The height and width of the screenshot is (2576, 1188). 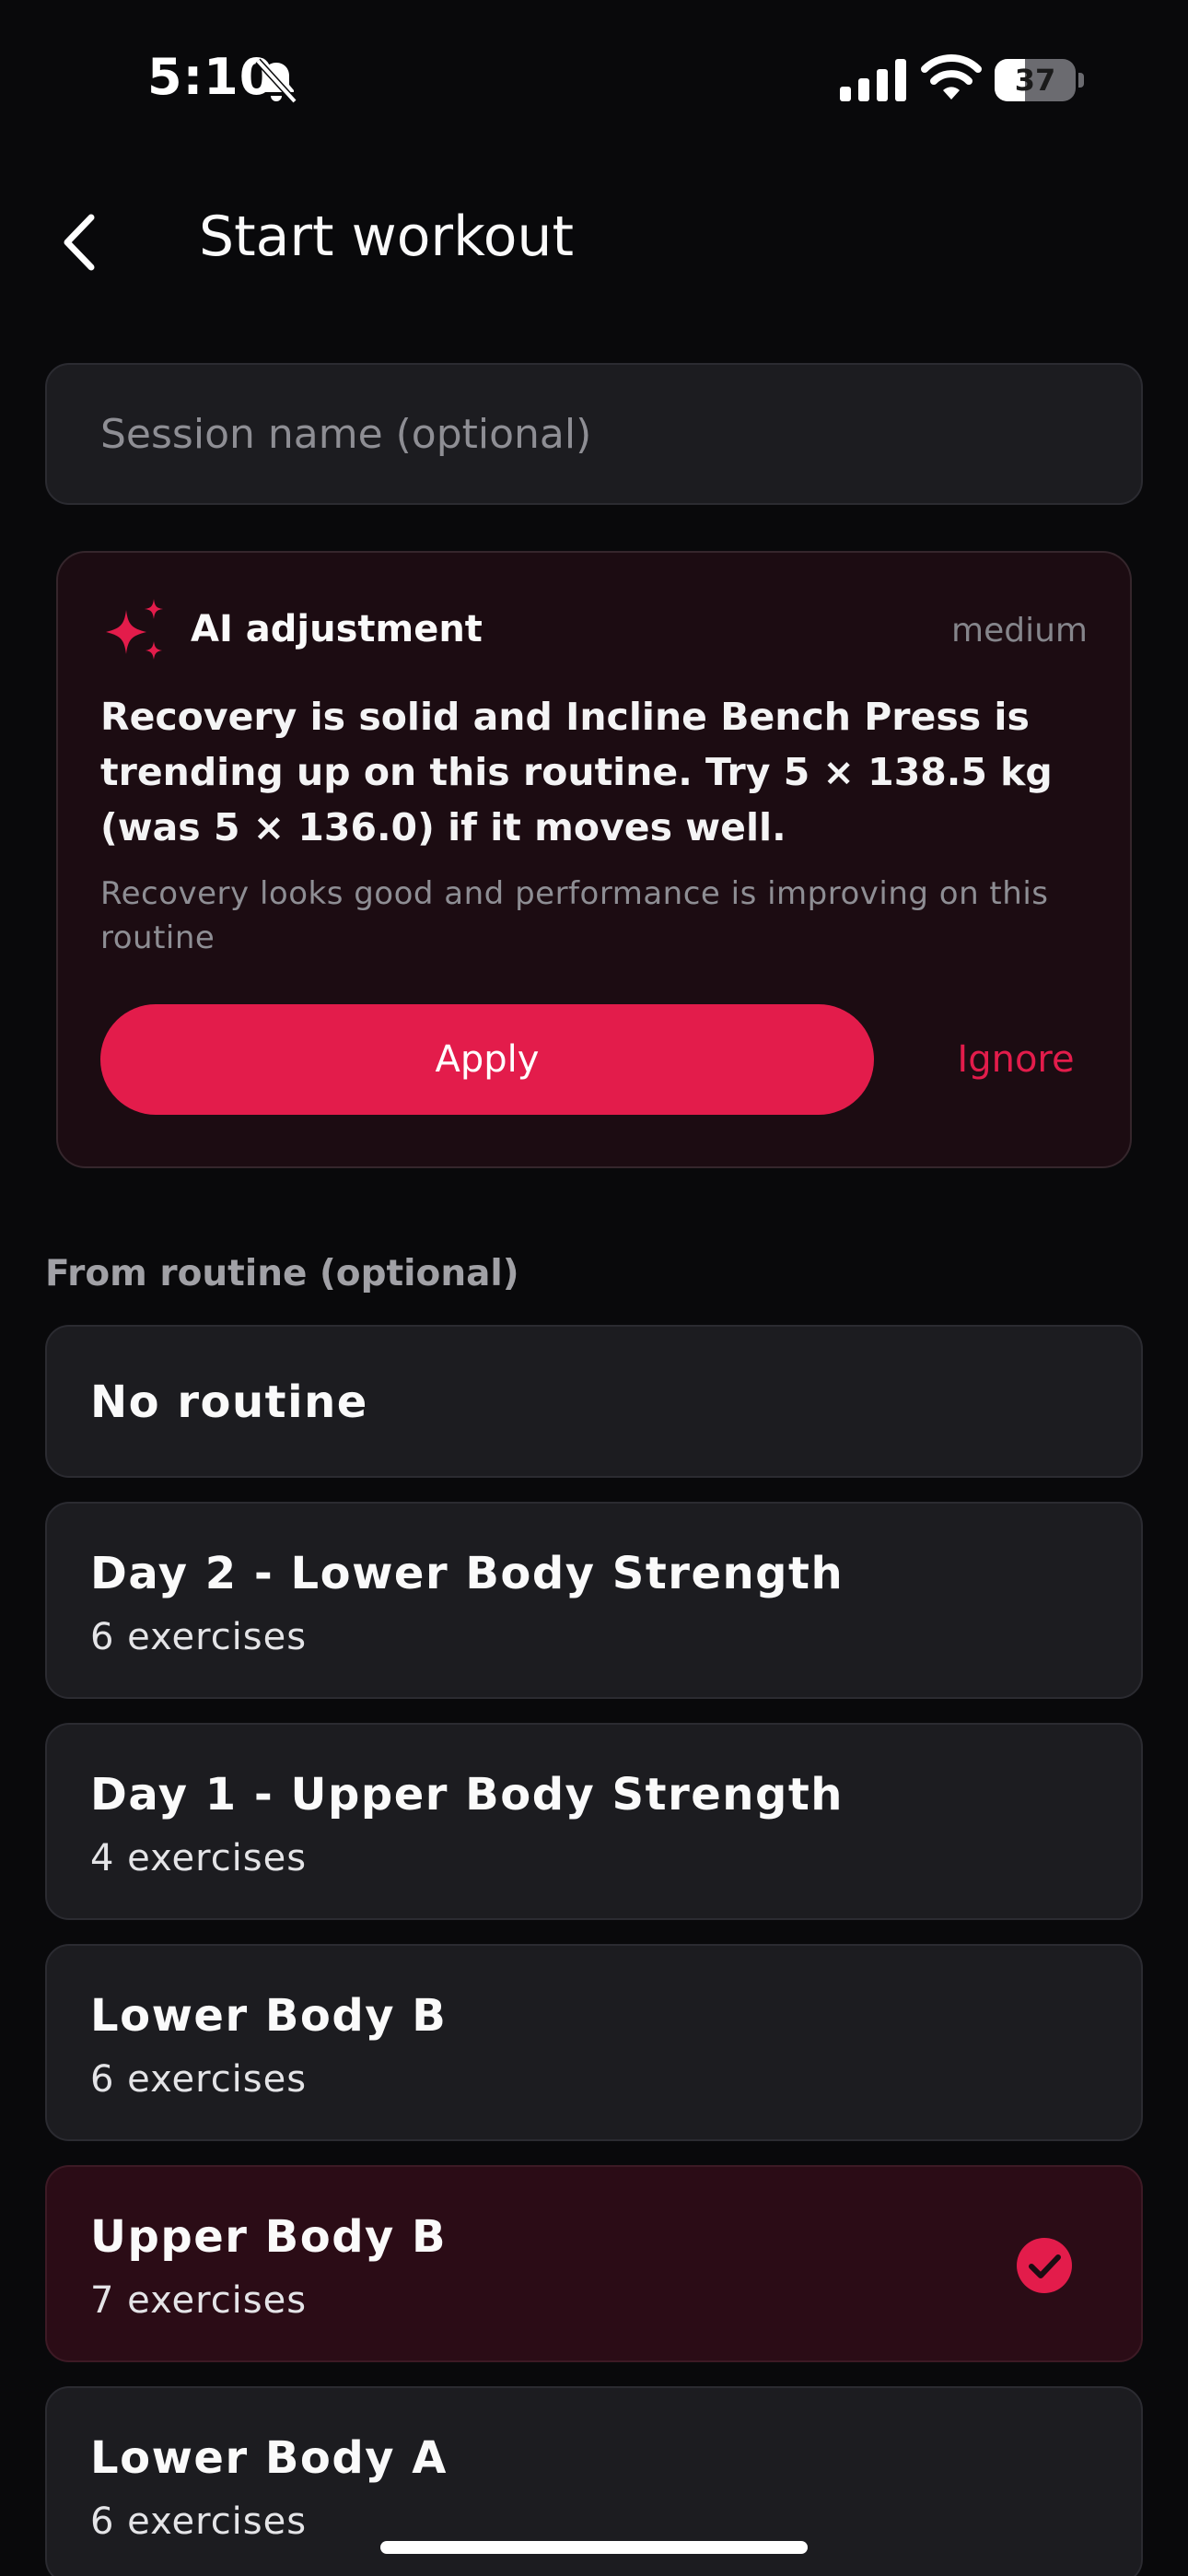 What do you see at coordinates (269, 2458) in the screenshot?
I see `routine-name: Lower Body A` at bounding box center [269, 2458].